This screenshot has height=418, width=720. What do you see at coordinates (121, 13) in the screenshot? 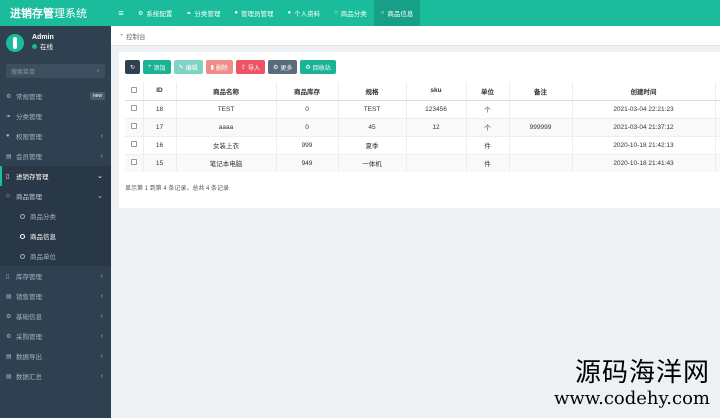
I see `menu-toggle-icon: ≡` at bounding box center [121, 13].